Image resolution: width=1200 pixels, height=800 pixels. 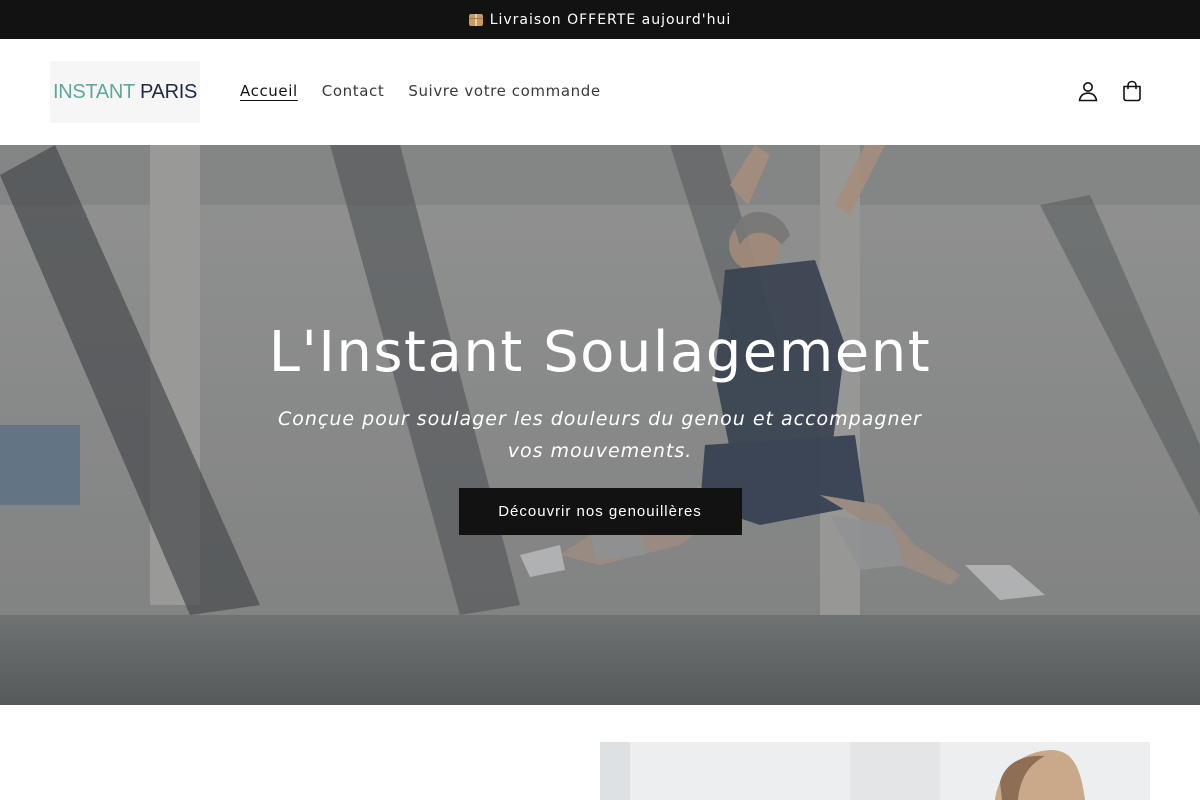 What do you see at coordinates (269, 91) in the screenshot?
I see `nav-link-accueil: Accueil` at bounding box center [269, 91].